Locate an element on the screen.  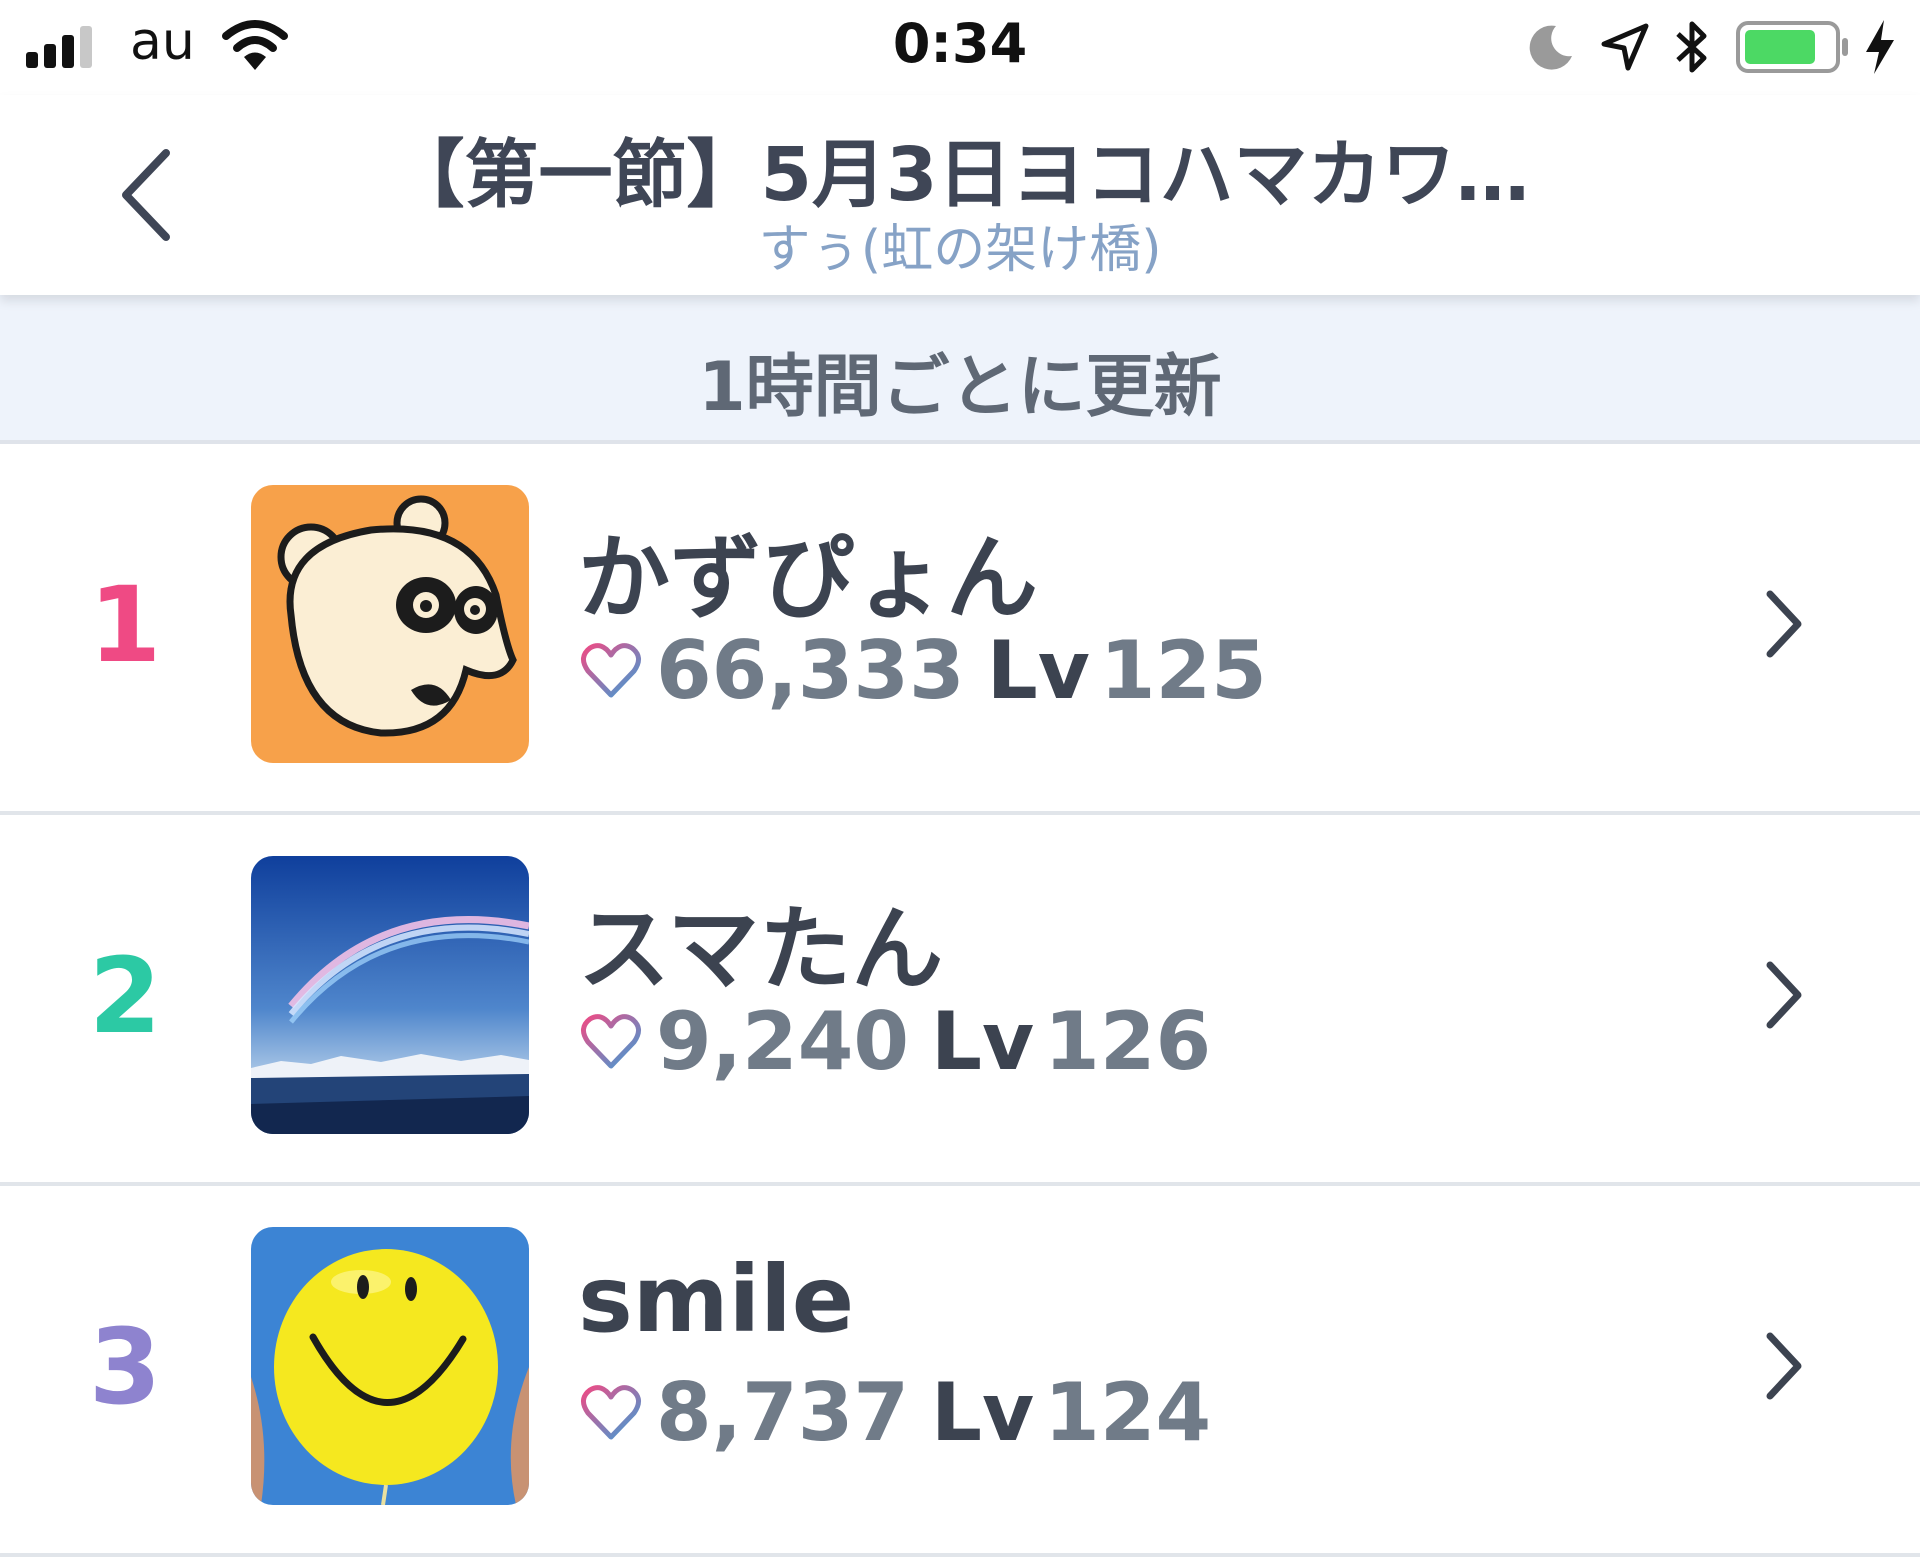
user-stats: 9,240 Lv 126 is located at coordinates (895, 1045).